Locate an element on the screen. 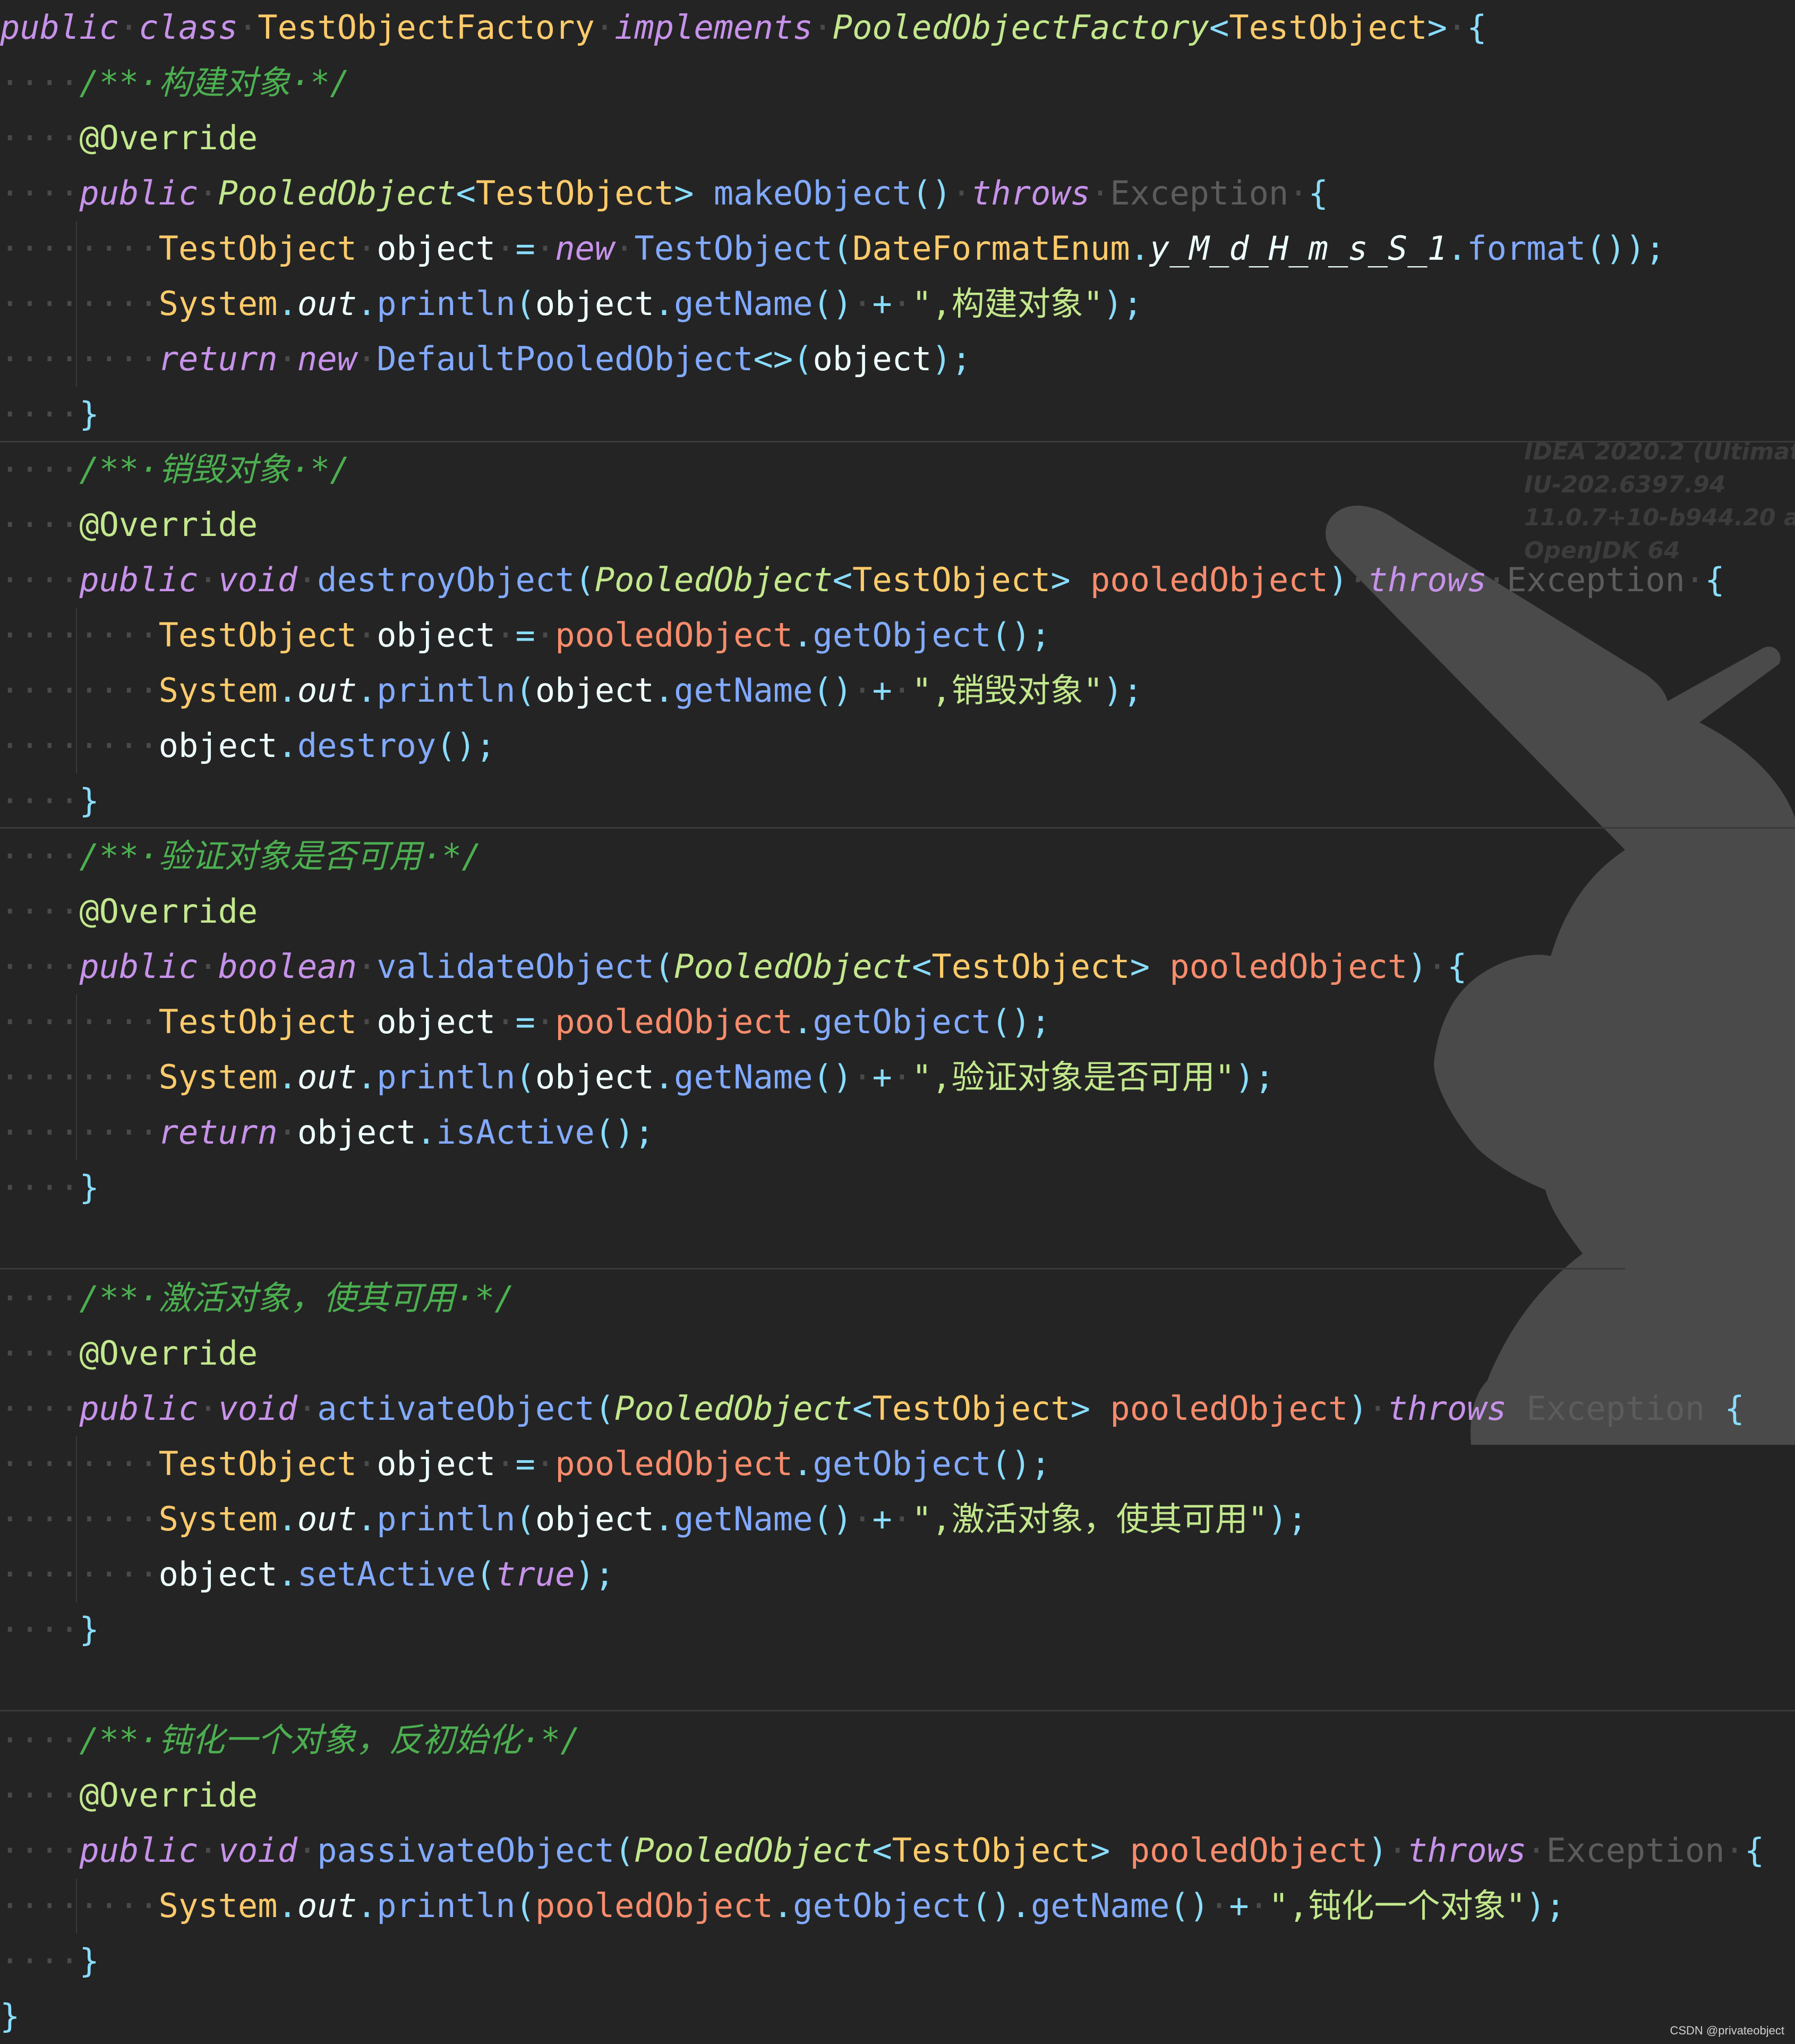  code-line: ····/**·构建对象·*/ is located at coordinates (175, 82).